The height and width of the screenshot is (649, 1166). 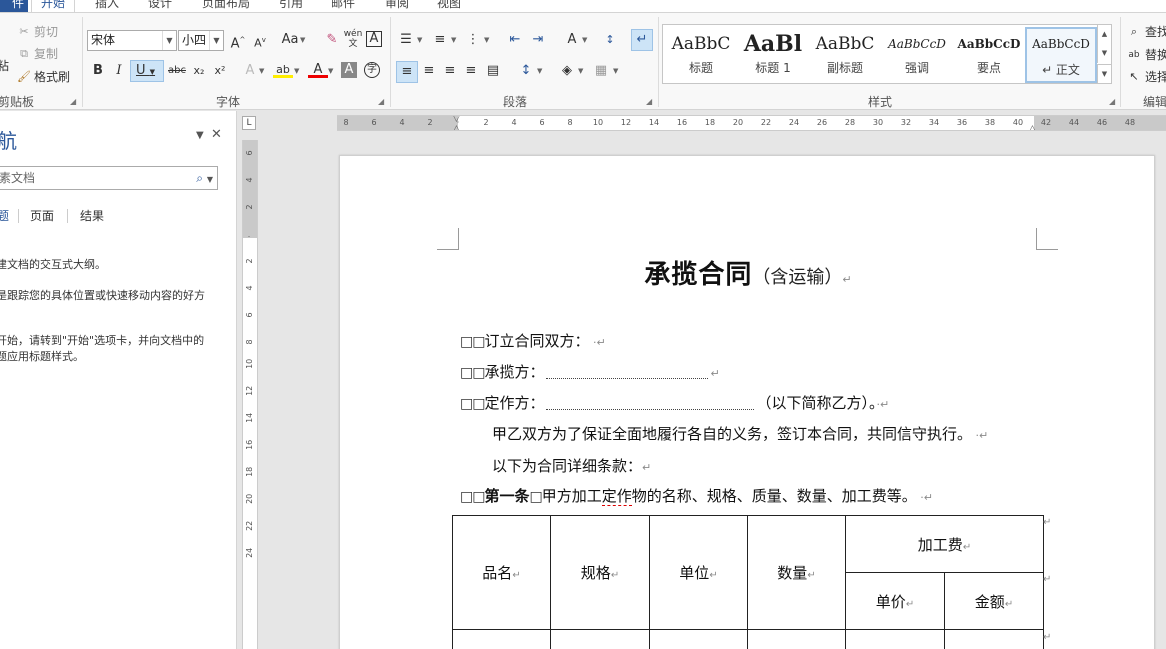 I want to click on table-header-cell: 品名↵, so click(x=501, y=572).